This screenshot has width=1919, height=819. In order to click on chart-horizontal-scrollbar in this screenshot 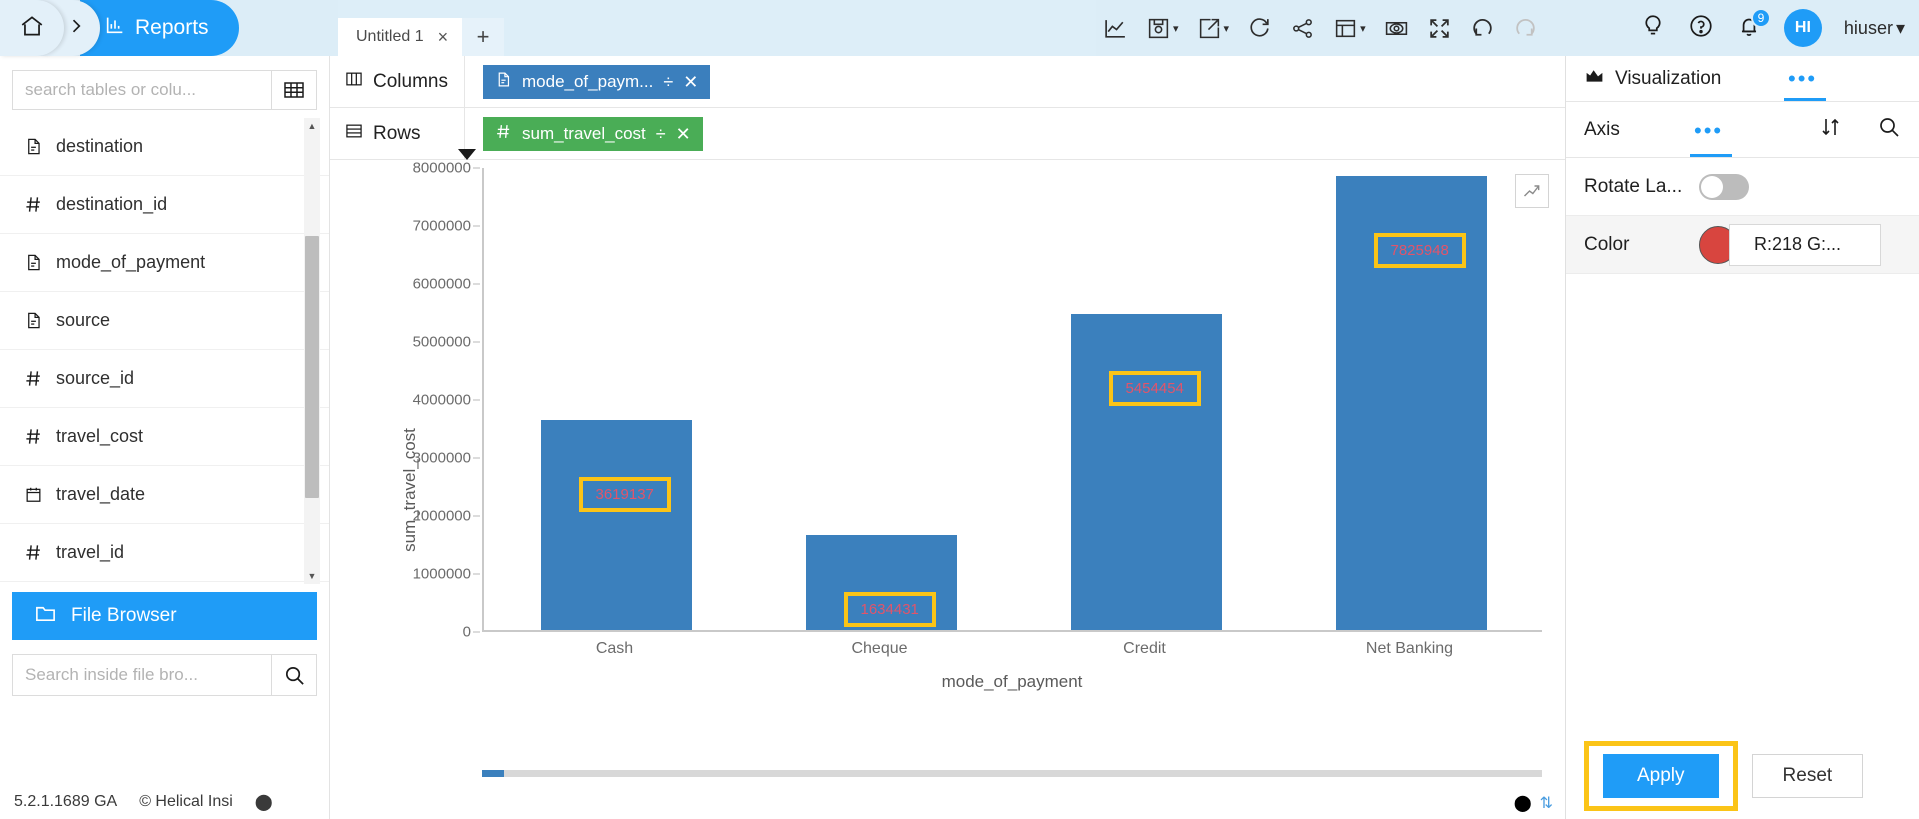, I will do `click(1012, 773)`.